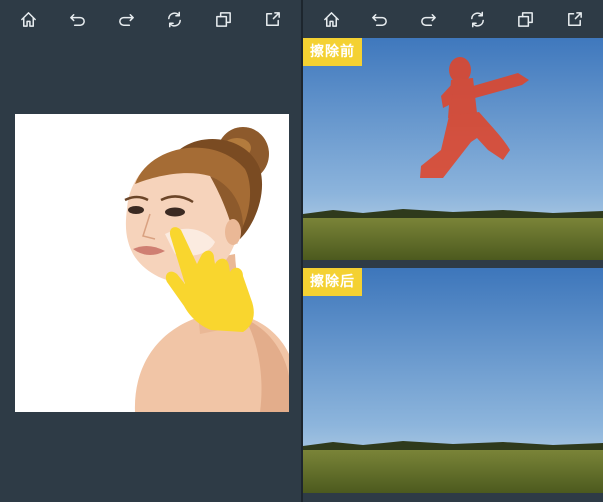 The height and width of the screenshot is (502, 603). What do you see at coordinates (453, 497) in the screenshot?
I see `right-footer` at bounding box center [453, 497].